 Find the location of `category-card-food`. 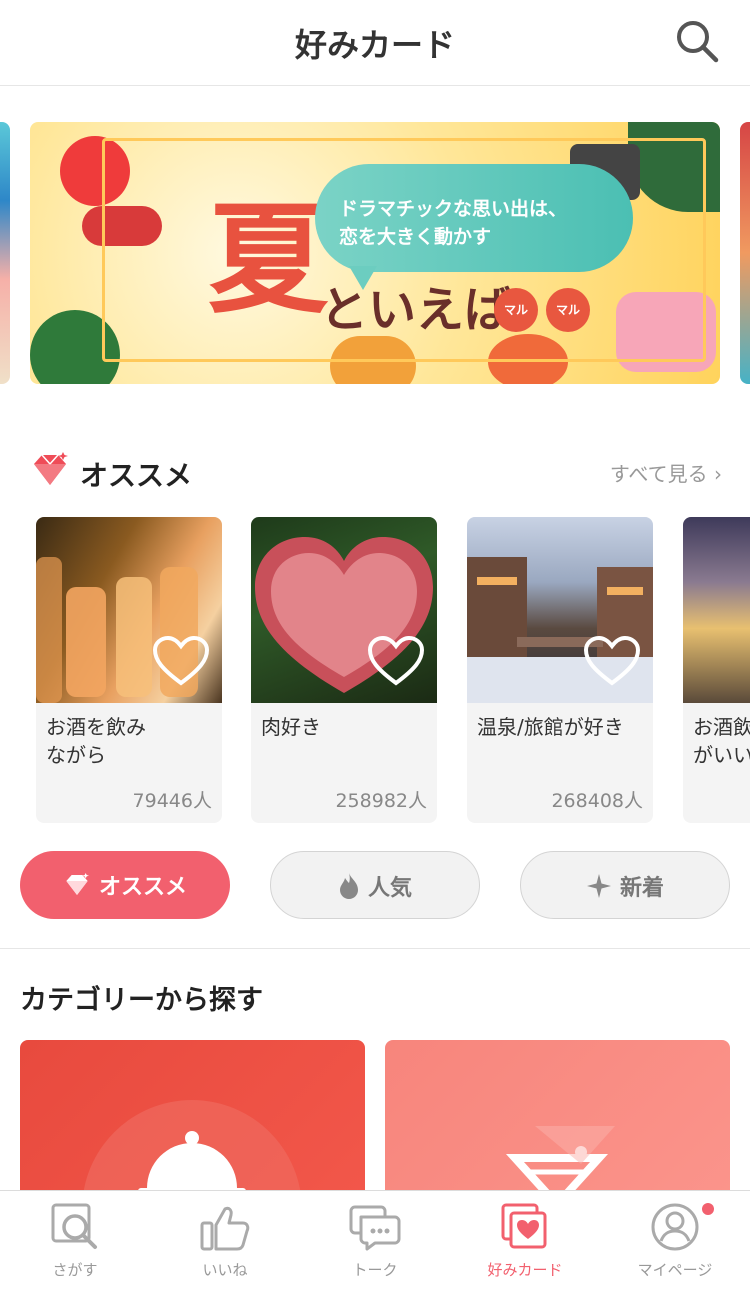

category-card-food is located at coordinates (192, 1120).